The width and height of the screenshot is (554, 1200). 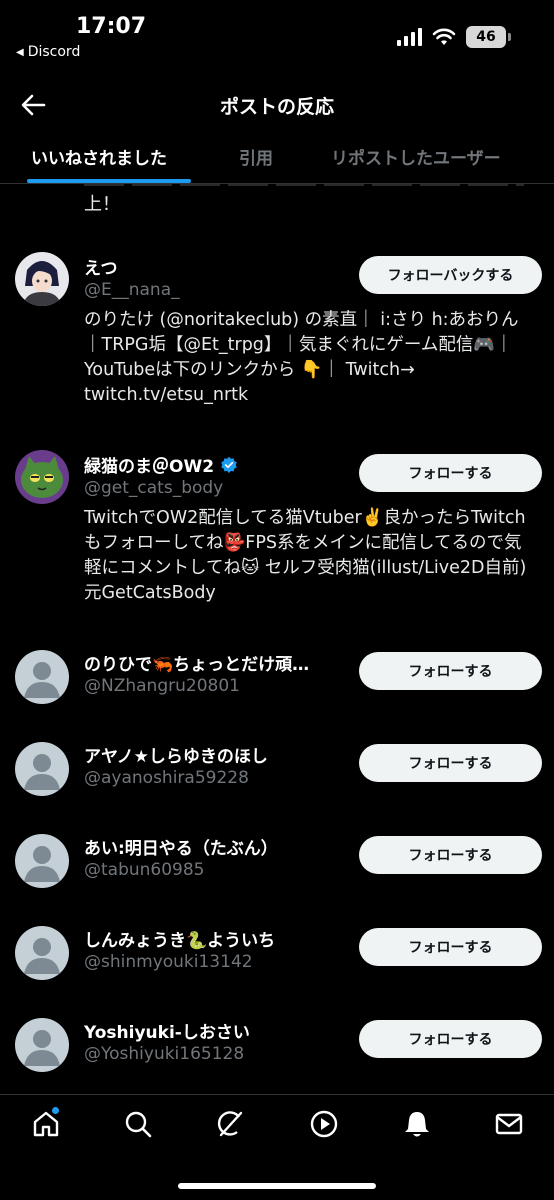 I want to click on back-to-app-link: ◀ Discord, so click(x=48, y=52).